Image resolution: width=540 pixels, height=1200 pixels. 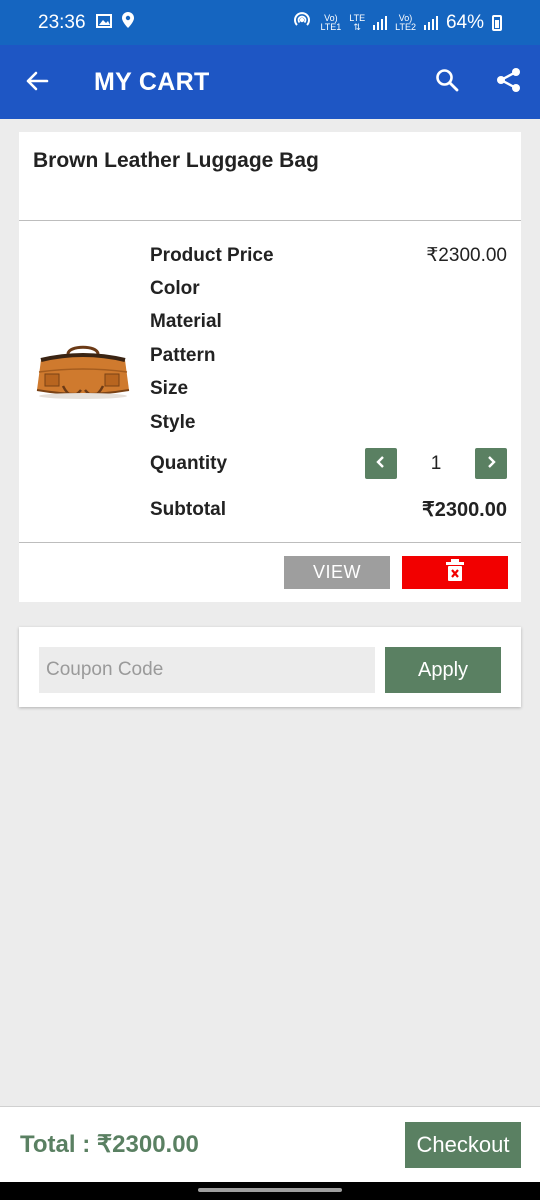 I want to click on sim1-label-bottom: LTE1, so click(x=331, y=26).